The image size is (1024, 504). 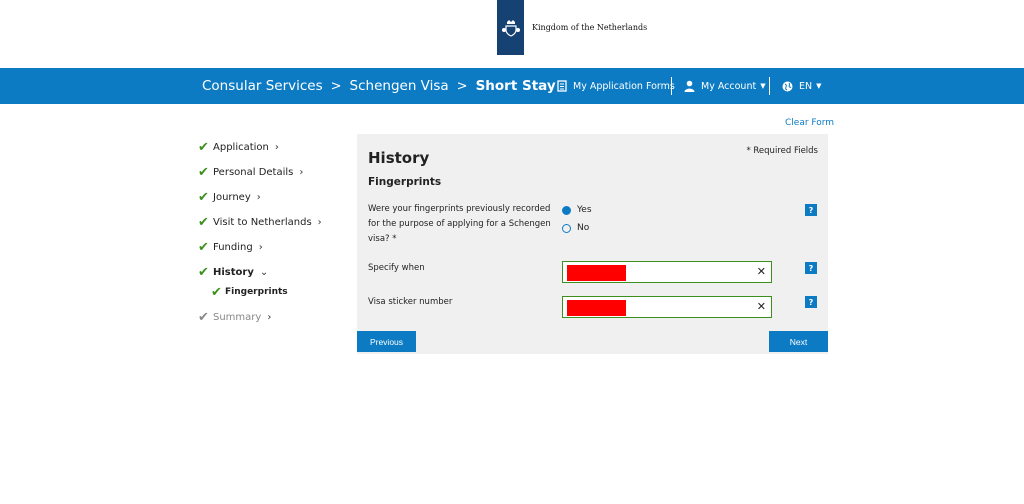 What do you see at coordinates (273, 272) in the screenshot?
I see `step-history: ✔ History ⌄` at bounding box center [273, 272].